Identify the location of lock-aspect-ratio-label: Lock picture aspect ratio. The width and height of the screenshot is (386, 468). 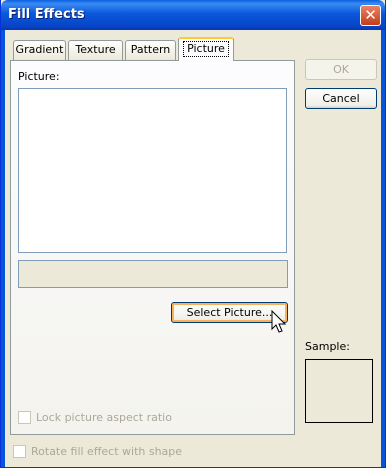
(104, 417).